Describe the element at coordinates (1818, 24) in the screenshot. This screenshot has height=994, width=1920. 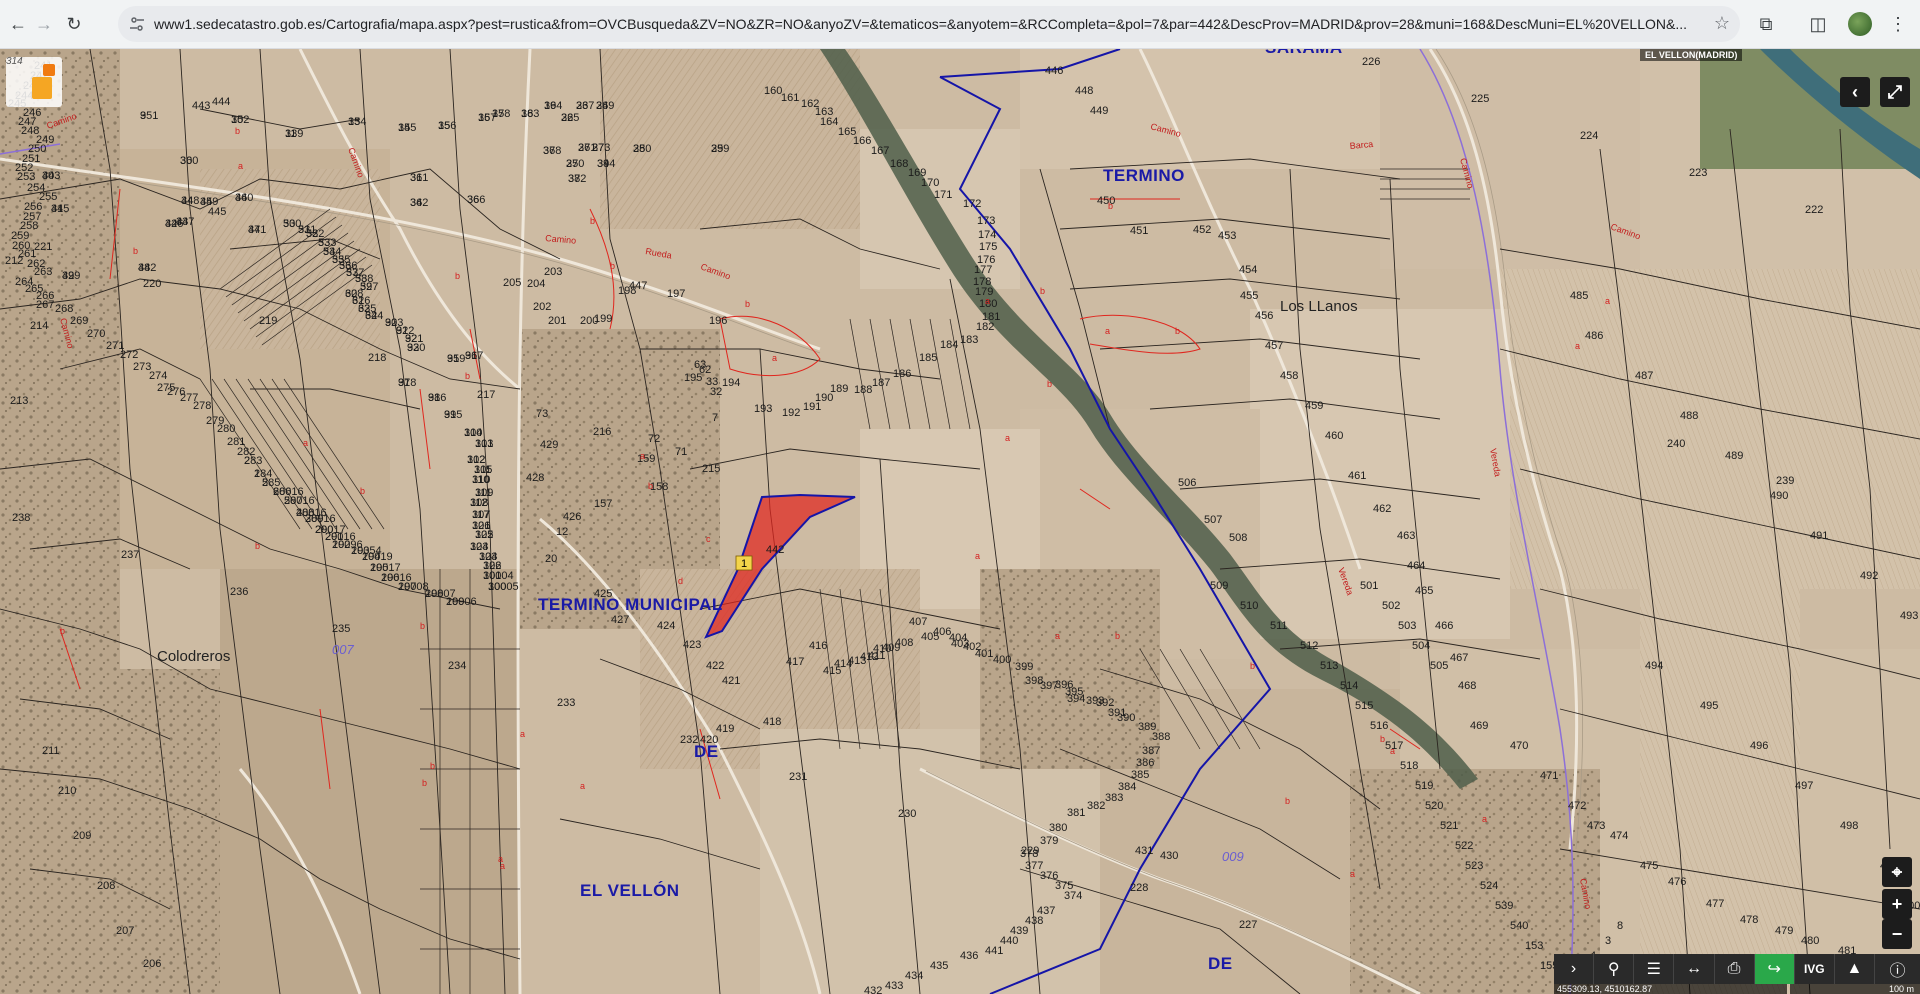
I see `side-panel-icon: ◫` at that location.